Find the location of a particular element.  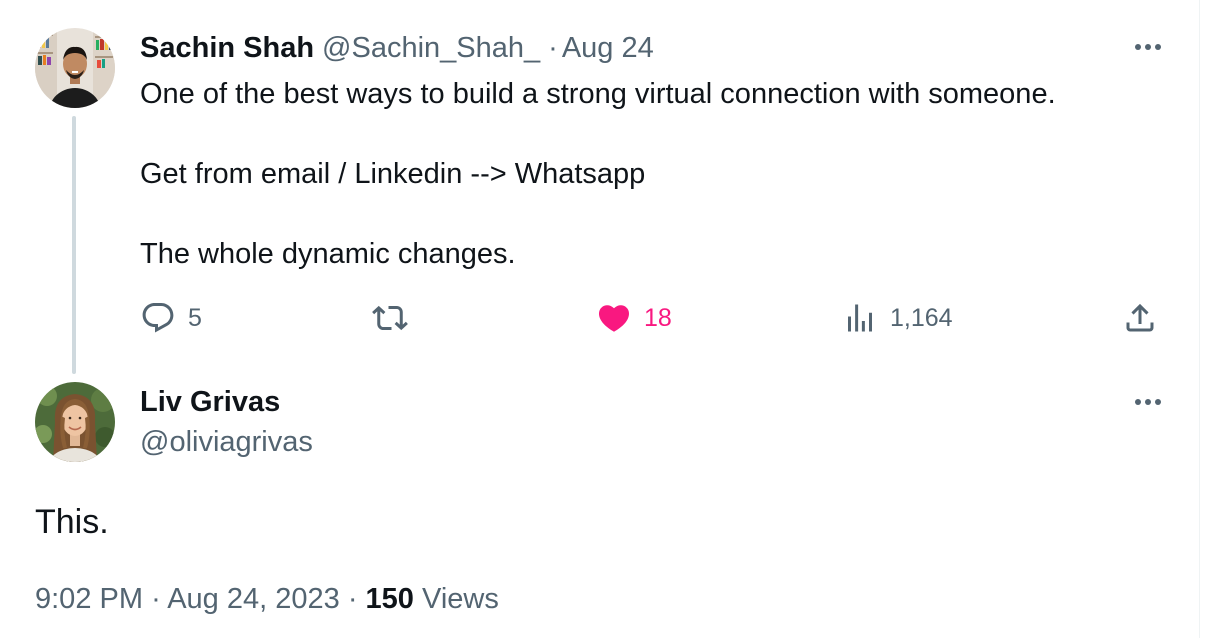

reply-views-count: 150 is located at coordinates (389, 599).